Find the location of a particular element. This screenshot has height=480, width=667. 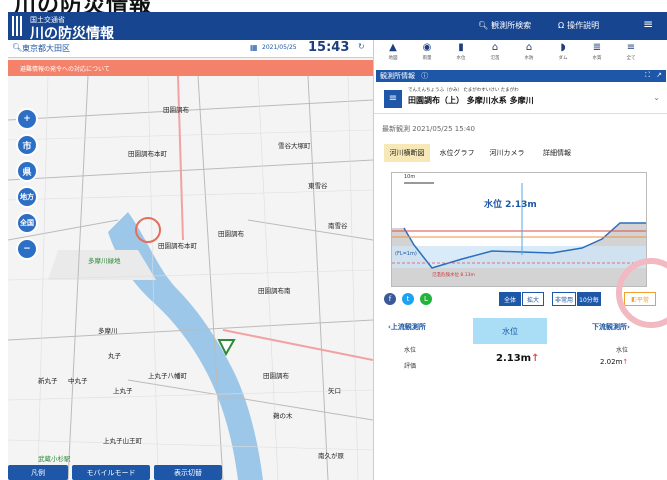

chevron-down-icon: ⌄ is located at coordinates (656, 97).